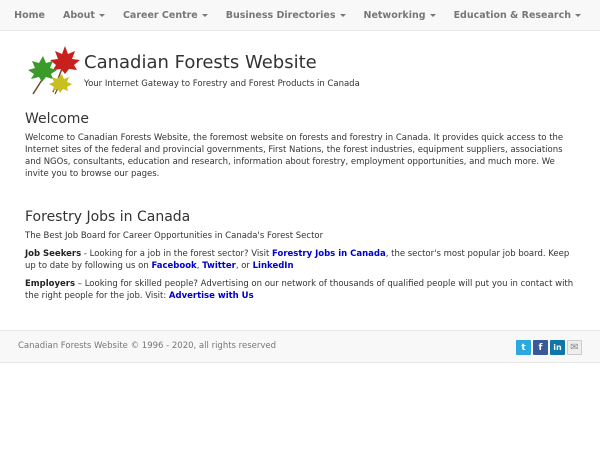 This screenshot has height=450, width=600. I want to click on facebook-icon: f, so click(540, 347).